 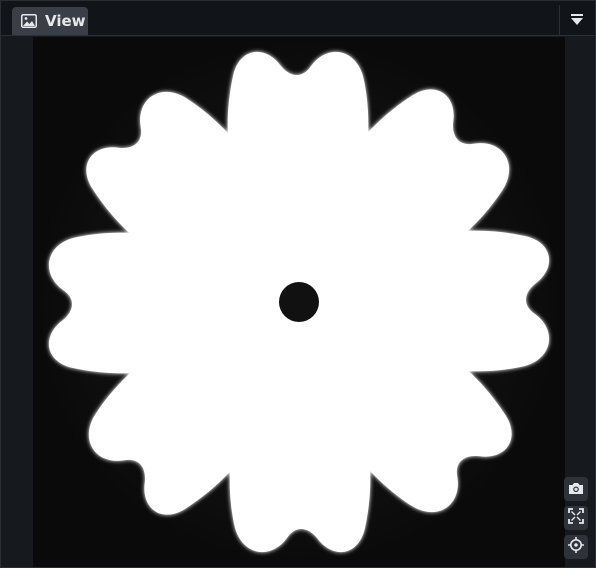 I want to click on fit-screen-icon, so click(x=576, y=518).